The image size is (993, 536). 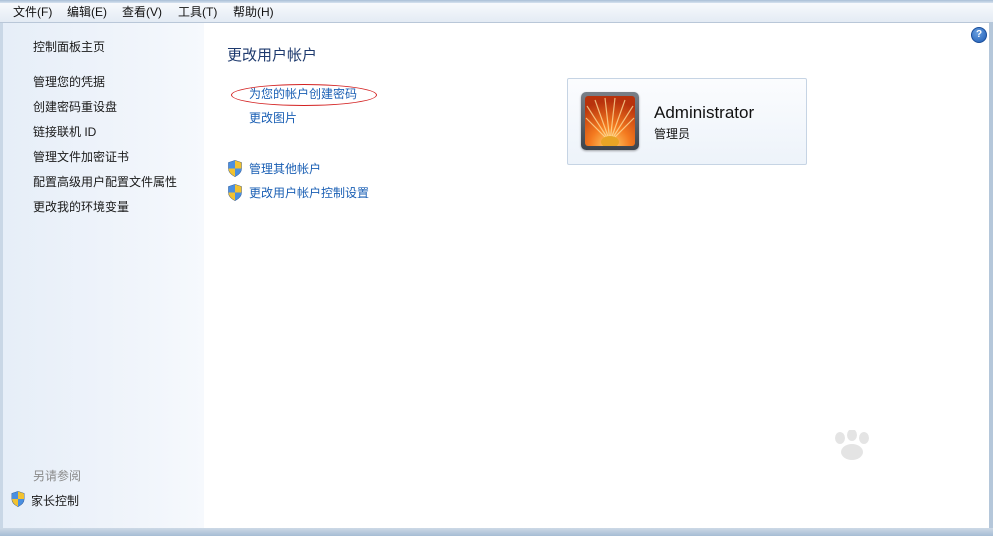 I want to click on page-title: 更改用户帐户, so click(x=272, y=55).